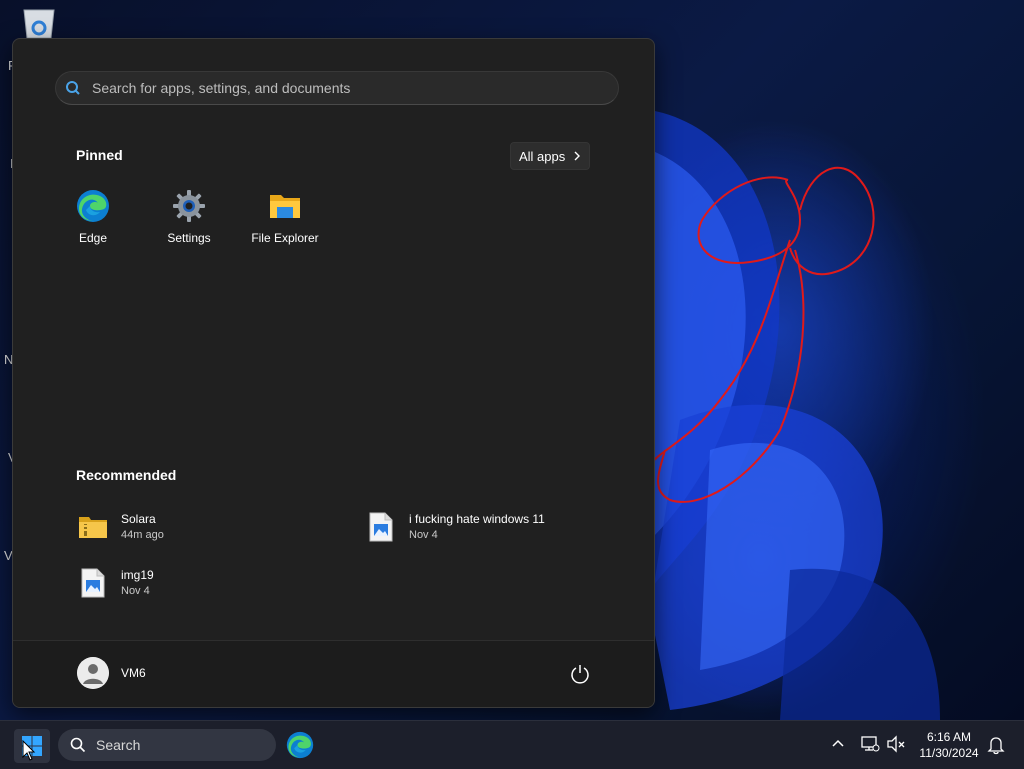 This screenshot has width=1024, height=769. I want to click on recycle-bin-icon, so click(39, 24).